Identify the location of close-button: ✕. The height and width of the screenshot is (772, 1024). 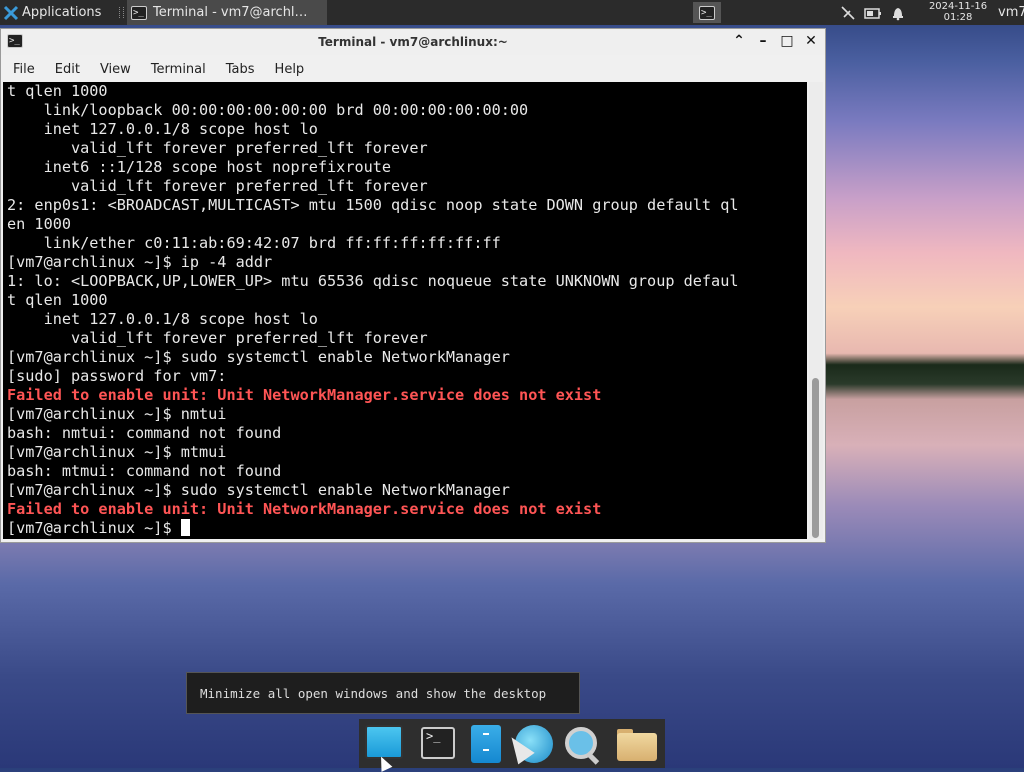
(811, 41).